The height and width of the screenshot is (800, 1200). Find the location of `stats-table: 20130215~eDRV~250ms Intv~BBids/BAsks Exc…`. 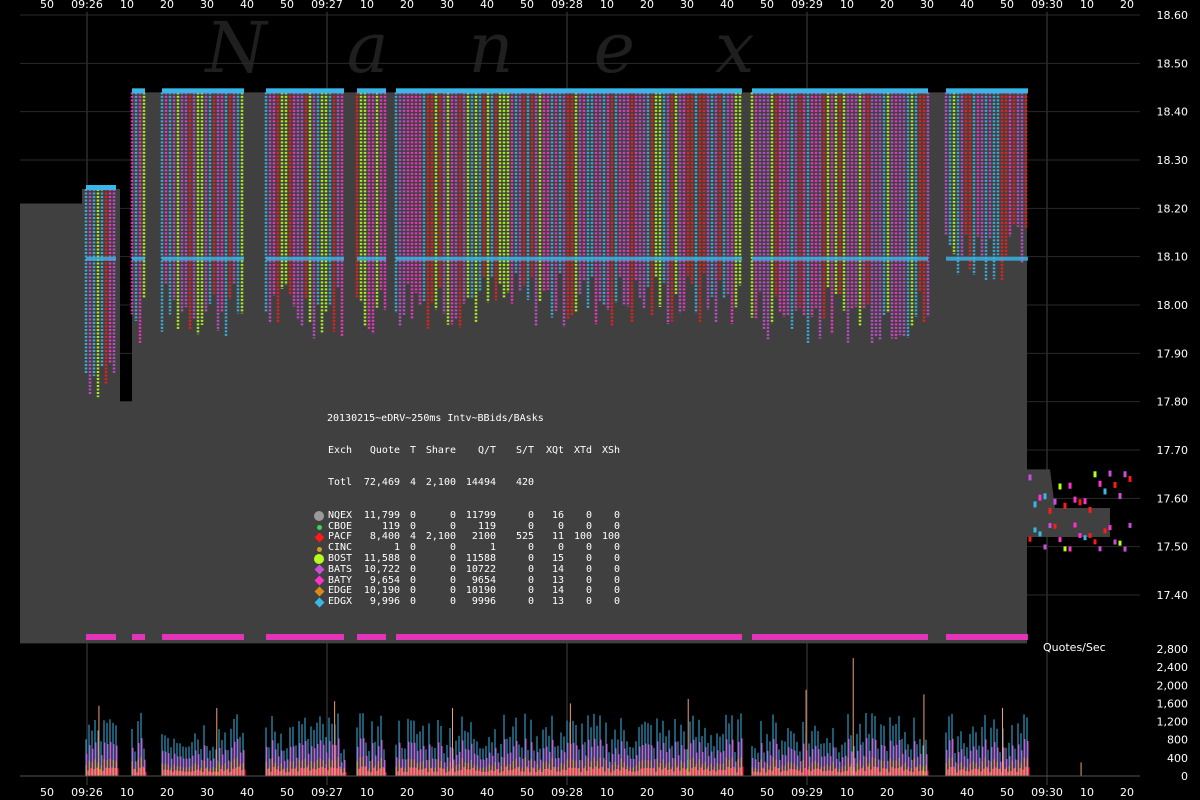

stats-table: 20130215~eDRV~250ms Intv~BBids/BAsks Exc… is located at coordinates (466, 505).